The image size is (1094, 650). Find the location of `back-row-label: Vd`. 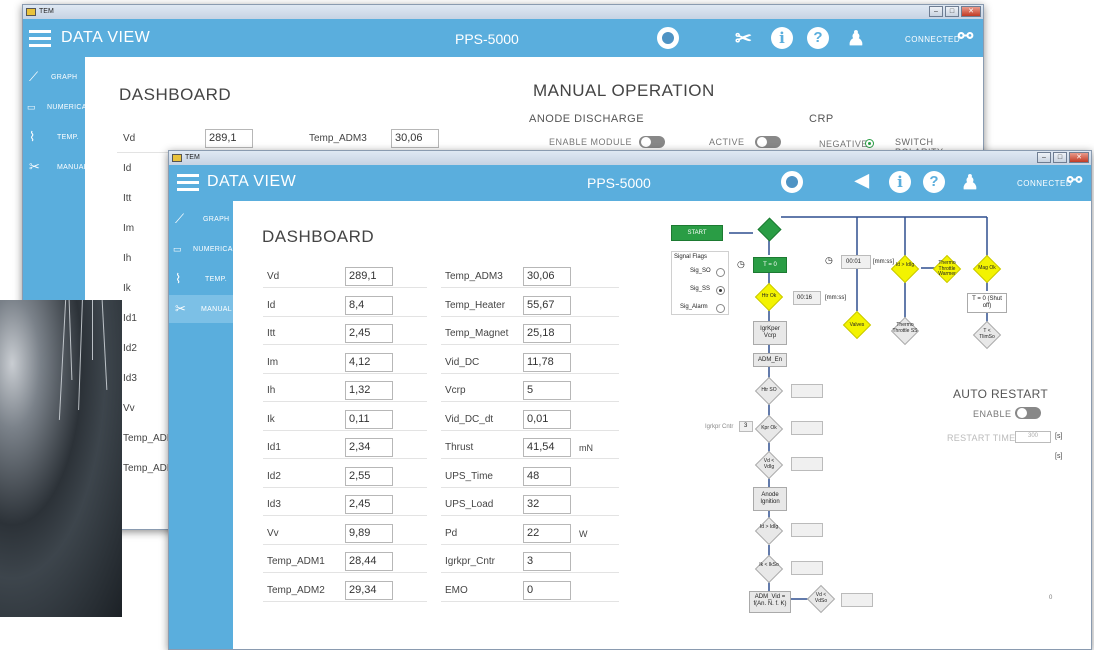

back-row-label: Vd is located at coordinates (129, 138).